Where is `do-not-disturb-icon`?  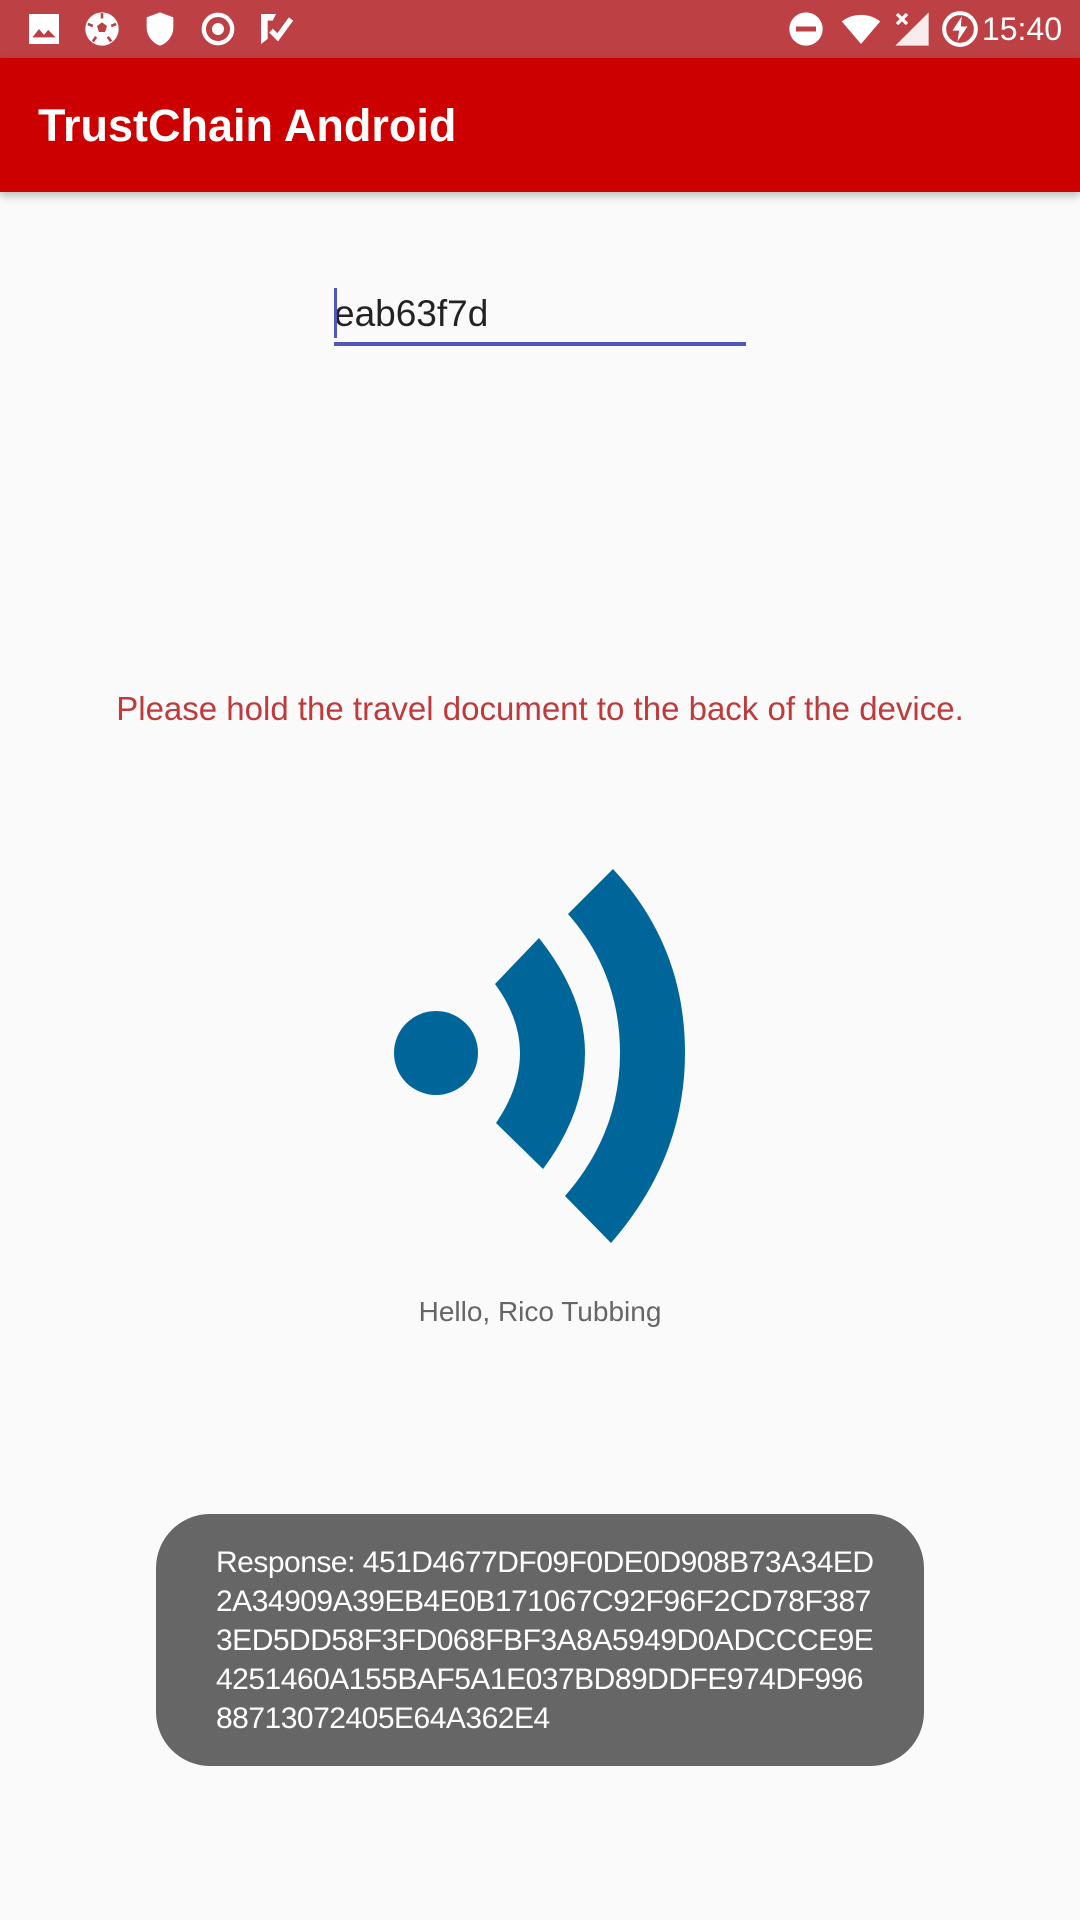
do-not-disturb-icon is located at coordinates (806, 29).